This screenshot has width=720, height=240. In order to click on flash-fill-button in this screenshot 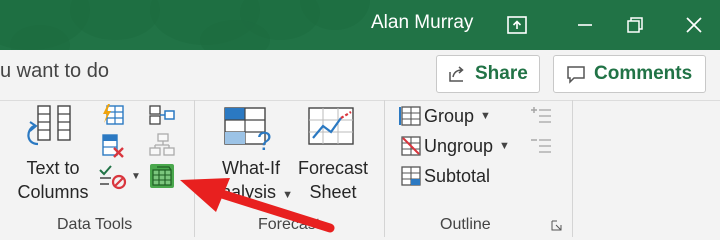, I will do `click(113, 115)`.